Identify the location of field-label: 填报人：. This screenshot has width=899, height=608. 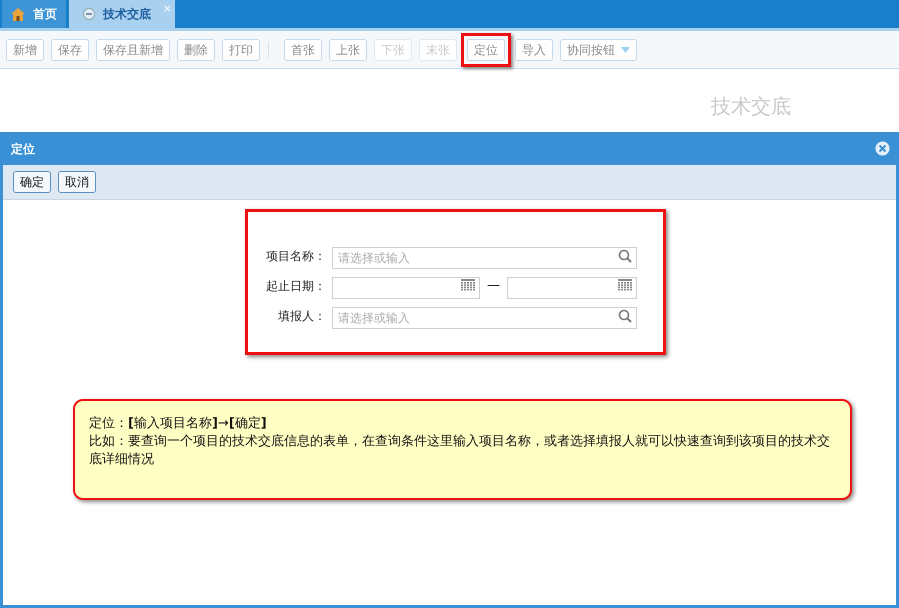
(302, 316).